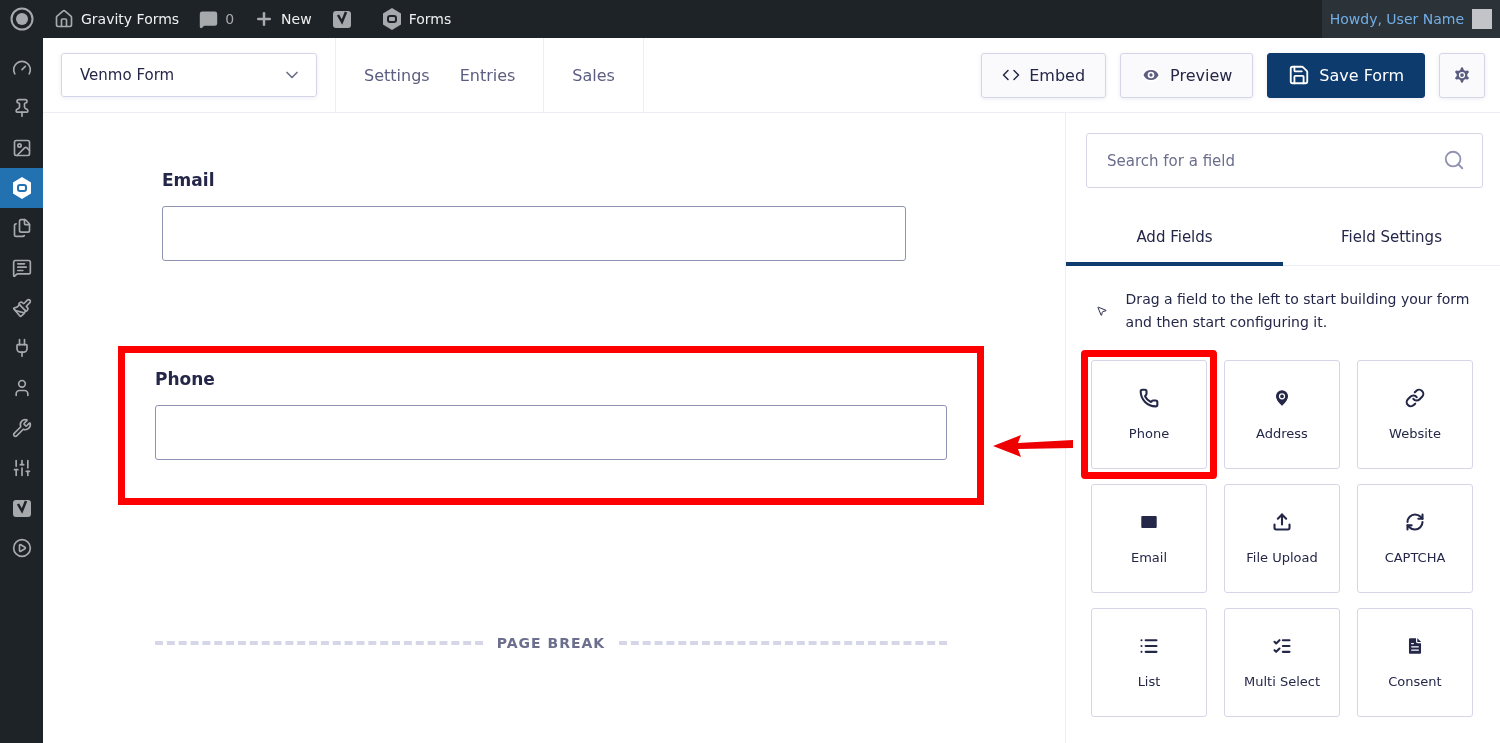  Describe the element at coordinates (189, 180) in the screenshot. I see `field-label: Email` at that location.